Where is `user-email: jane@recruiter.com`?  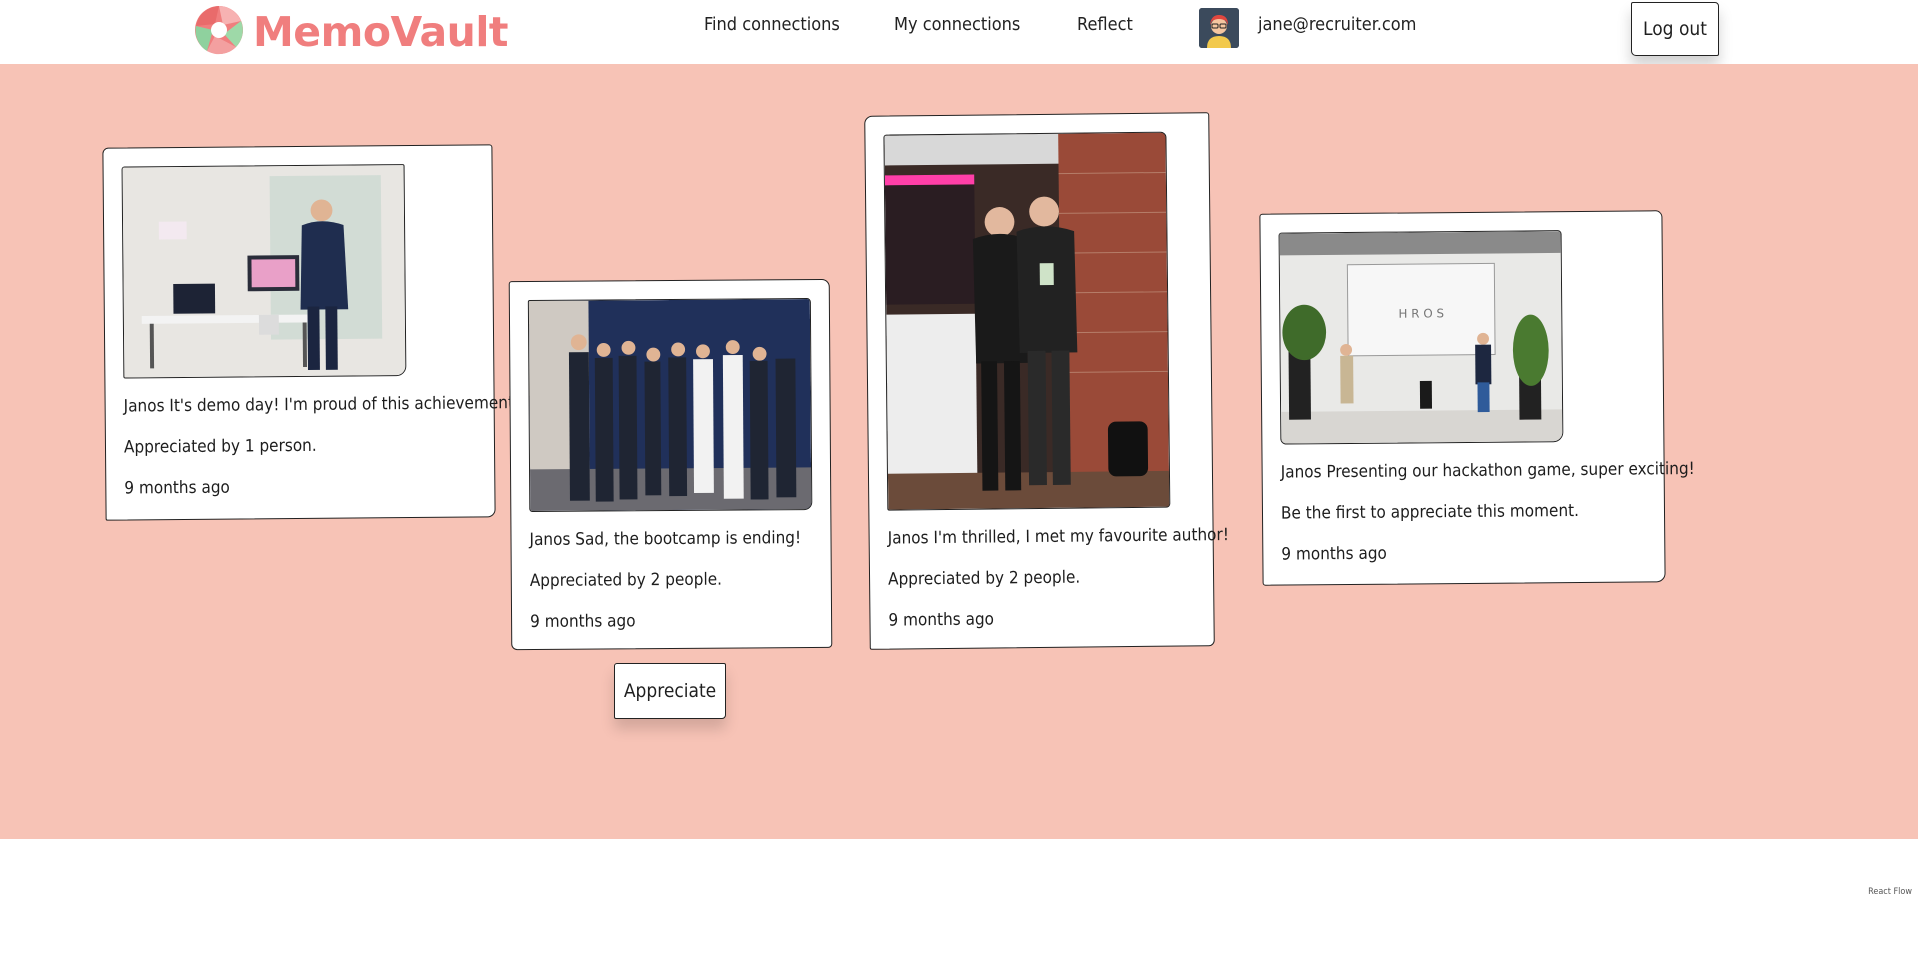
user-email: jane@recruiter.com is located at coordinates (1337, 24).